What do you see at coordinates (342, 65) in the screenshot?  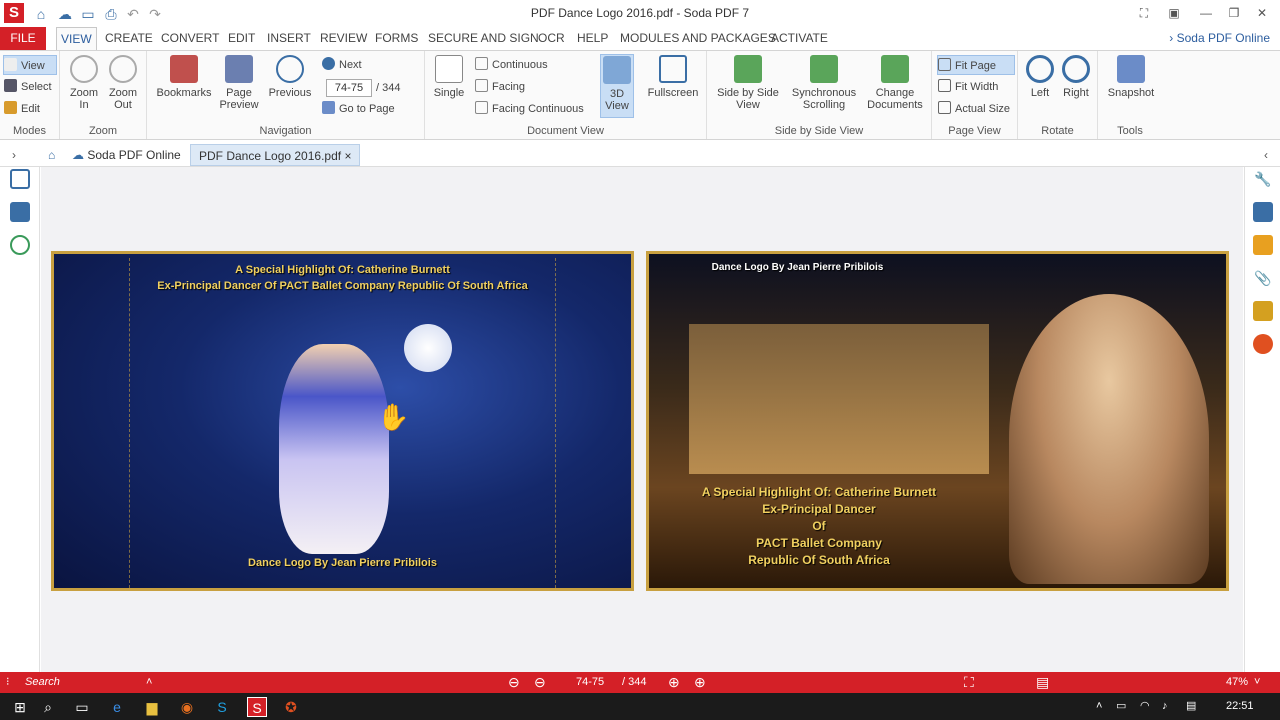 I see `next-button: Next` at bounding box center [342, 65].